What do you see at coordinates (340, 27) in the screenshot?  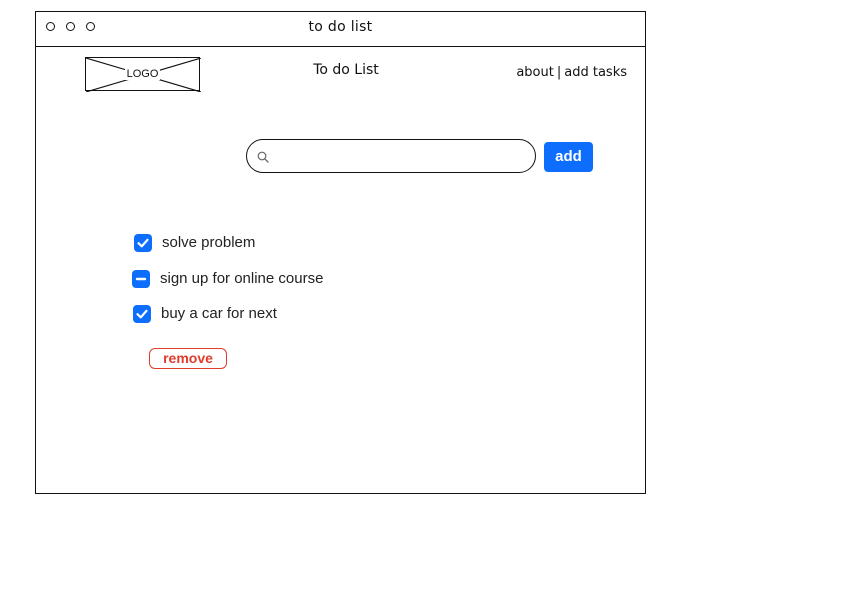 I see `window-title: to do list` at bounding box center [340, 27].